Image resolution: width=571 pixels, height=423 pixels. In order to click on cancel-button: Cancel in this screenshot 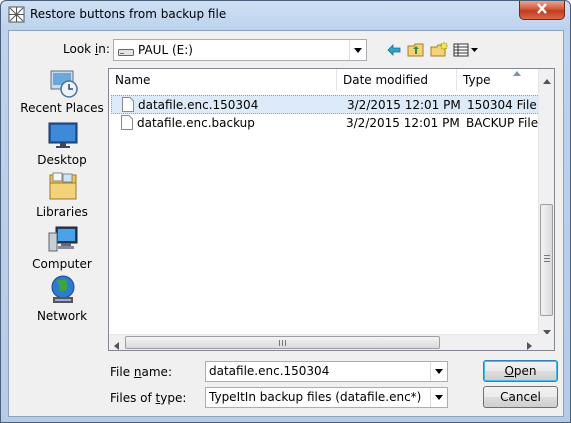, I will do `click(520, 397)`.